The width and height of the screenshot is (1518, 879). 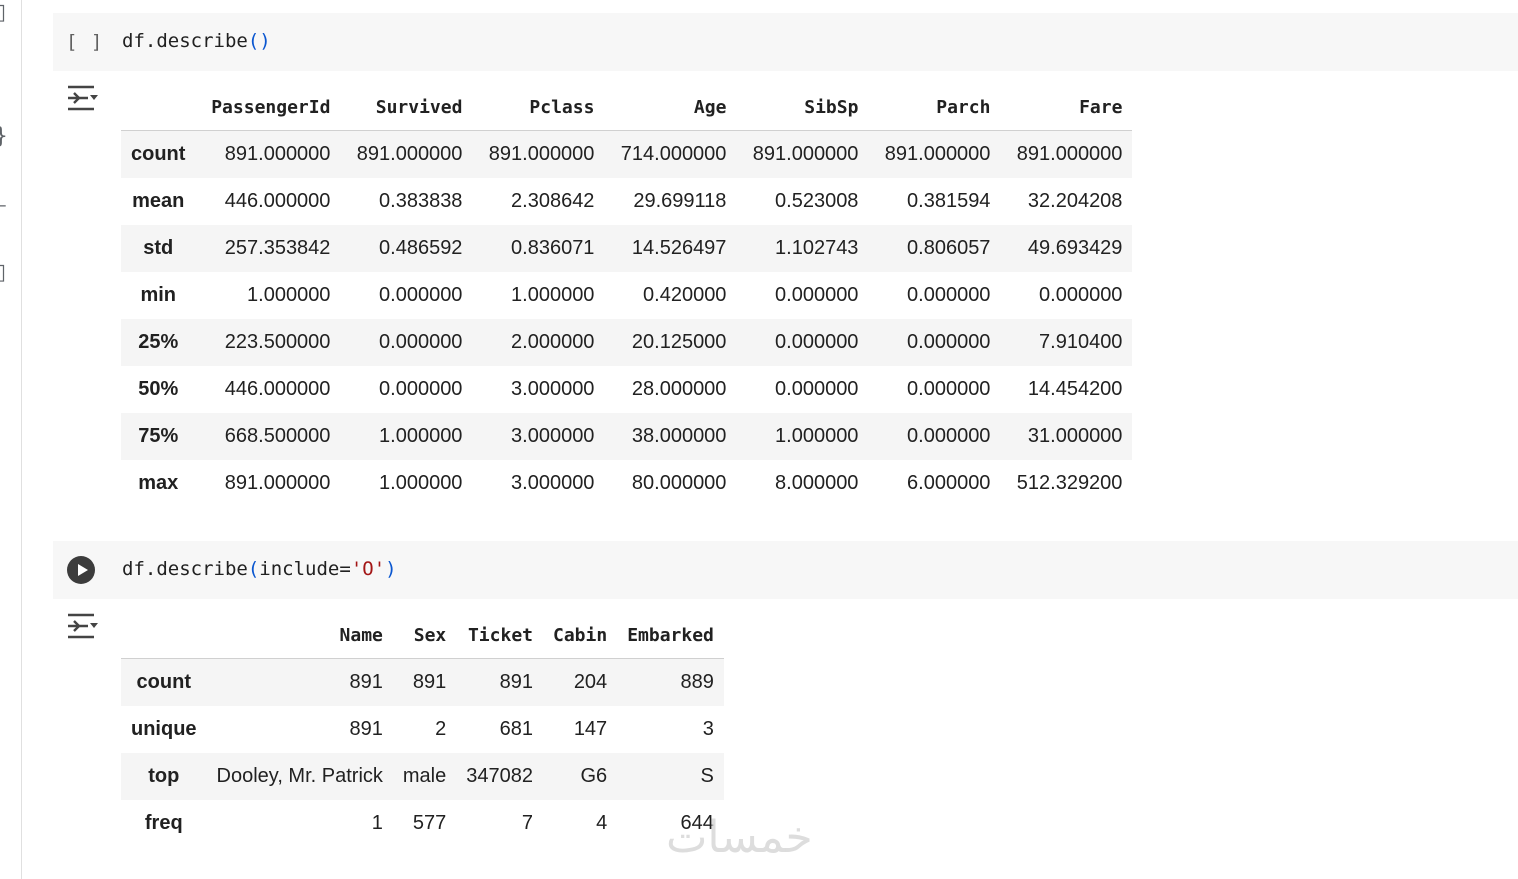 I want to click on column-header: Survived, so click(x=406, y=107).